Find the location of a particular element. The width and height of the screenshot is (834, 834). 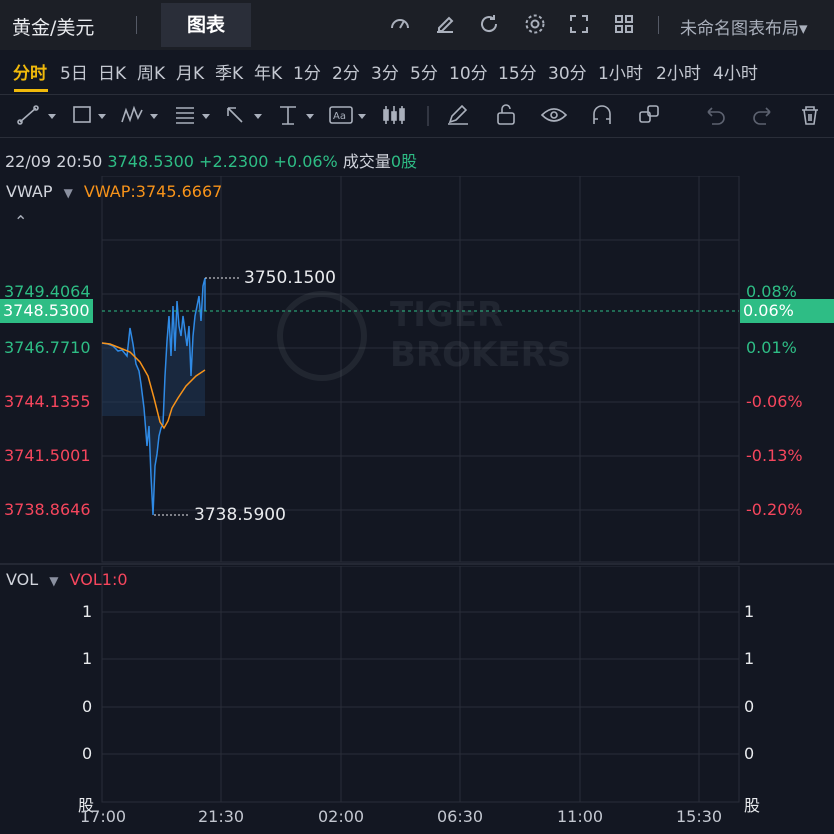

drawing-tools: Aa is located at coordinates (417, 115).